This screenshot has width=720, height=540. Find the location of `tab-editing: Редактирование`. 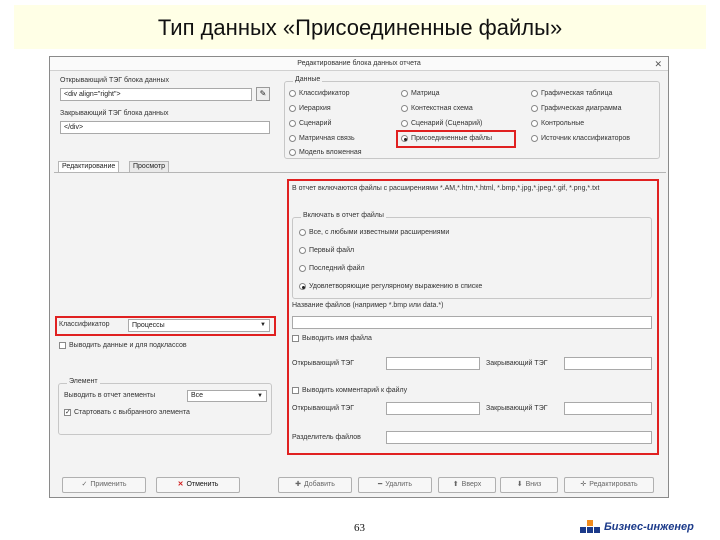

tab-editing: Редактирование is located at coordinates (89, 166).